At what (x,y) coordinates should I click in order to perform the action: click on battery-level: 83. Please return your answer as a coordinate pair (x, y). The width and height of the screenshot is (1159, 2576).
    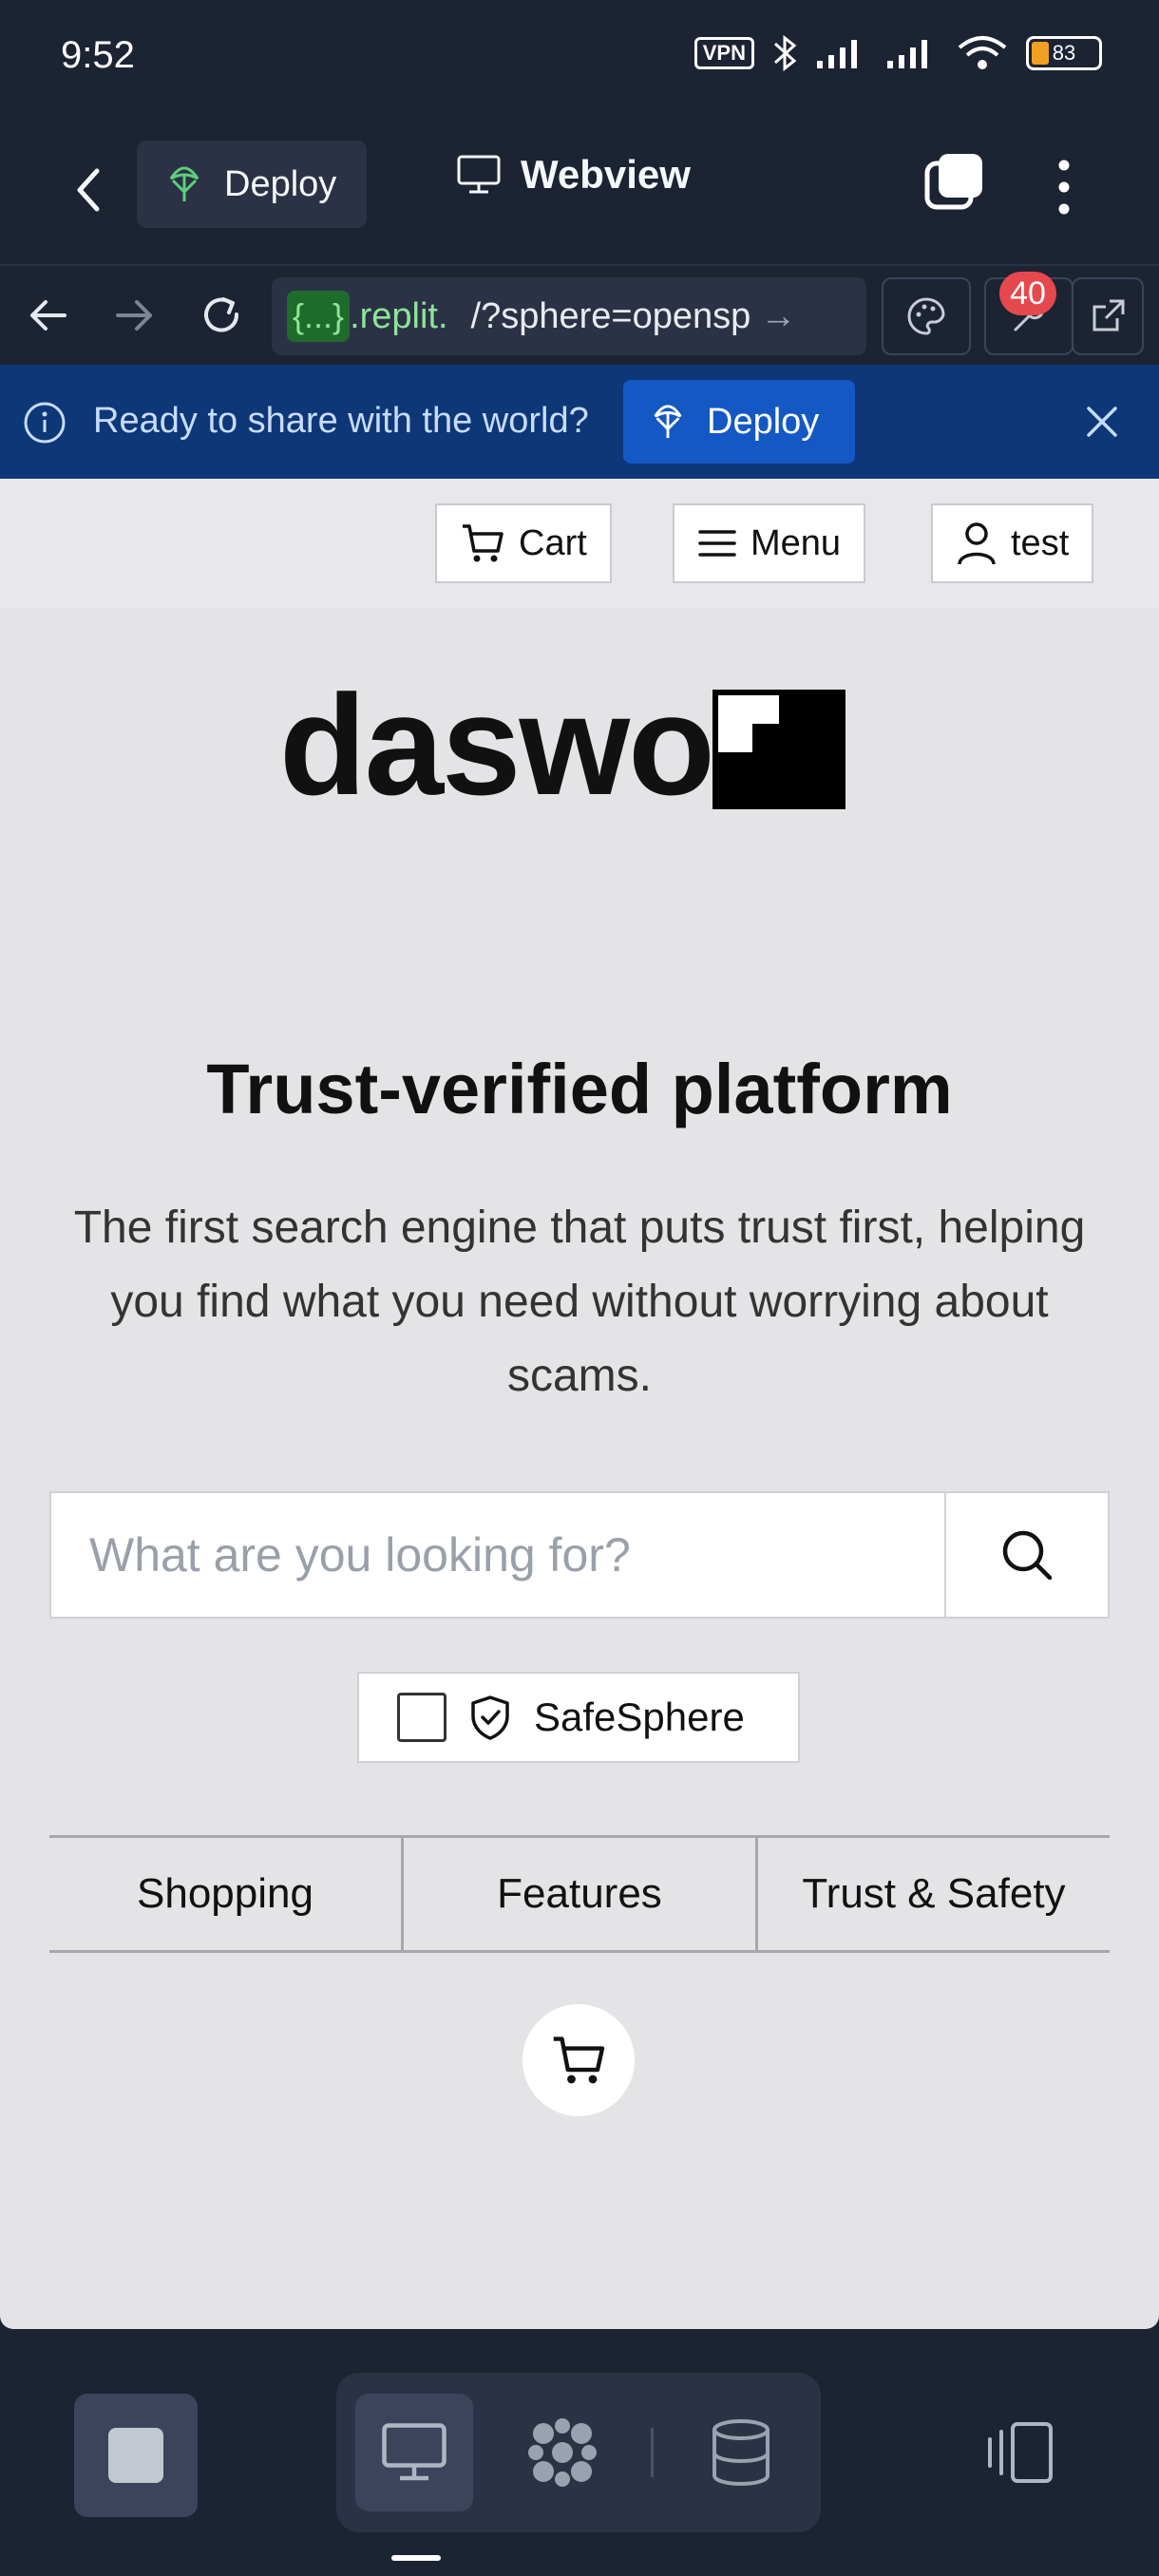
    Looking at the image, I should click on (1064, 53).